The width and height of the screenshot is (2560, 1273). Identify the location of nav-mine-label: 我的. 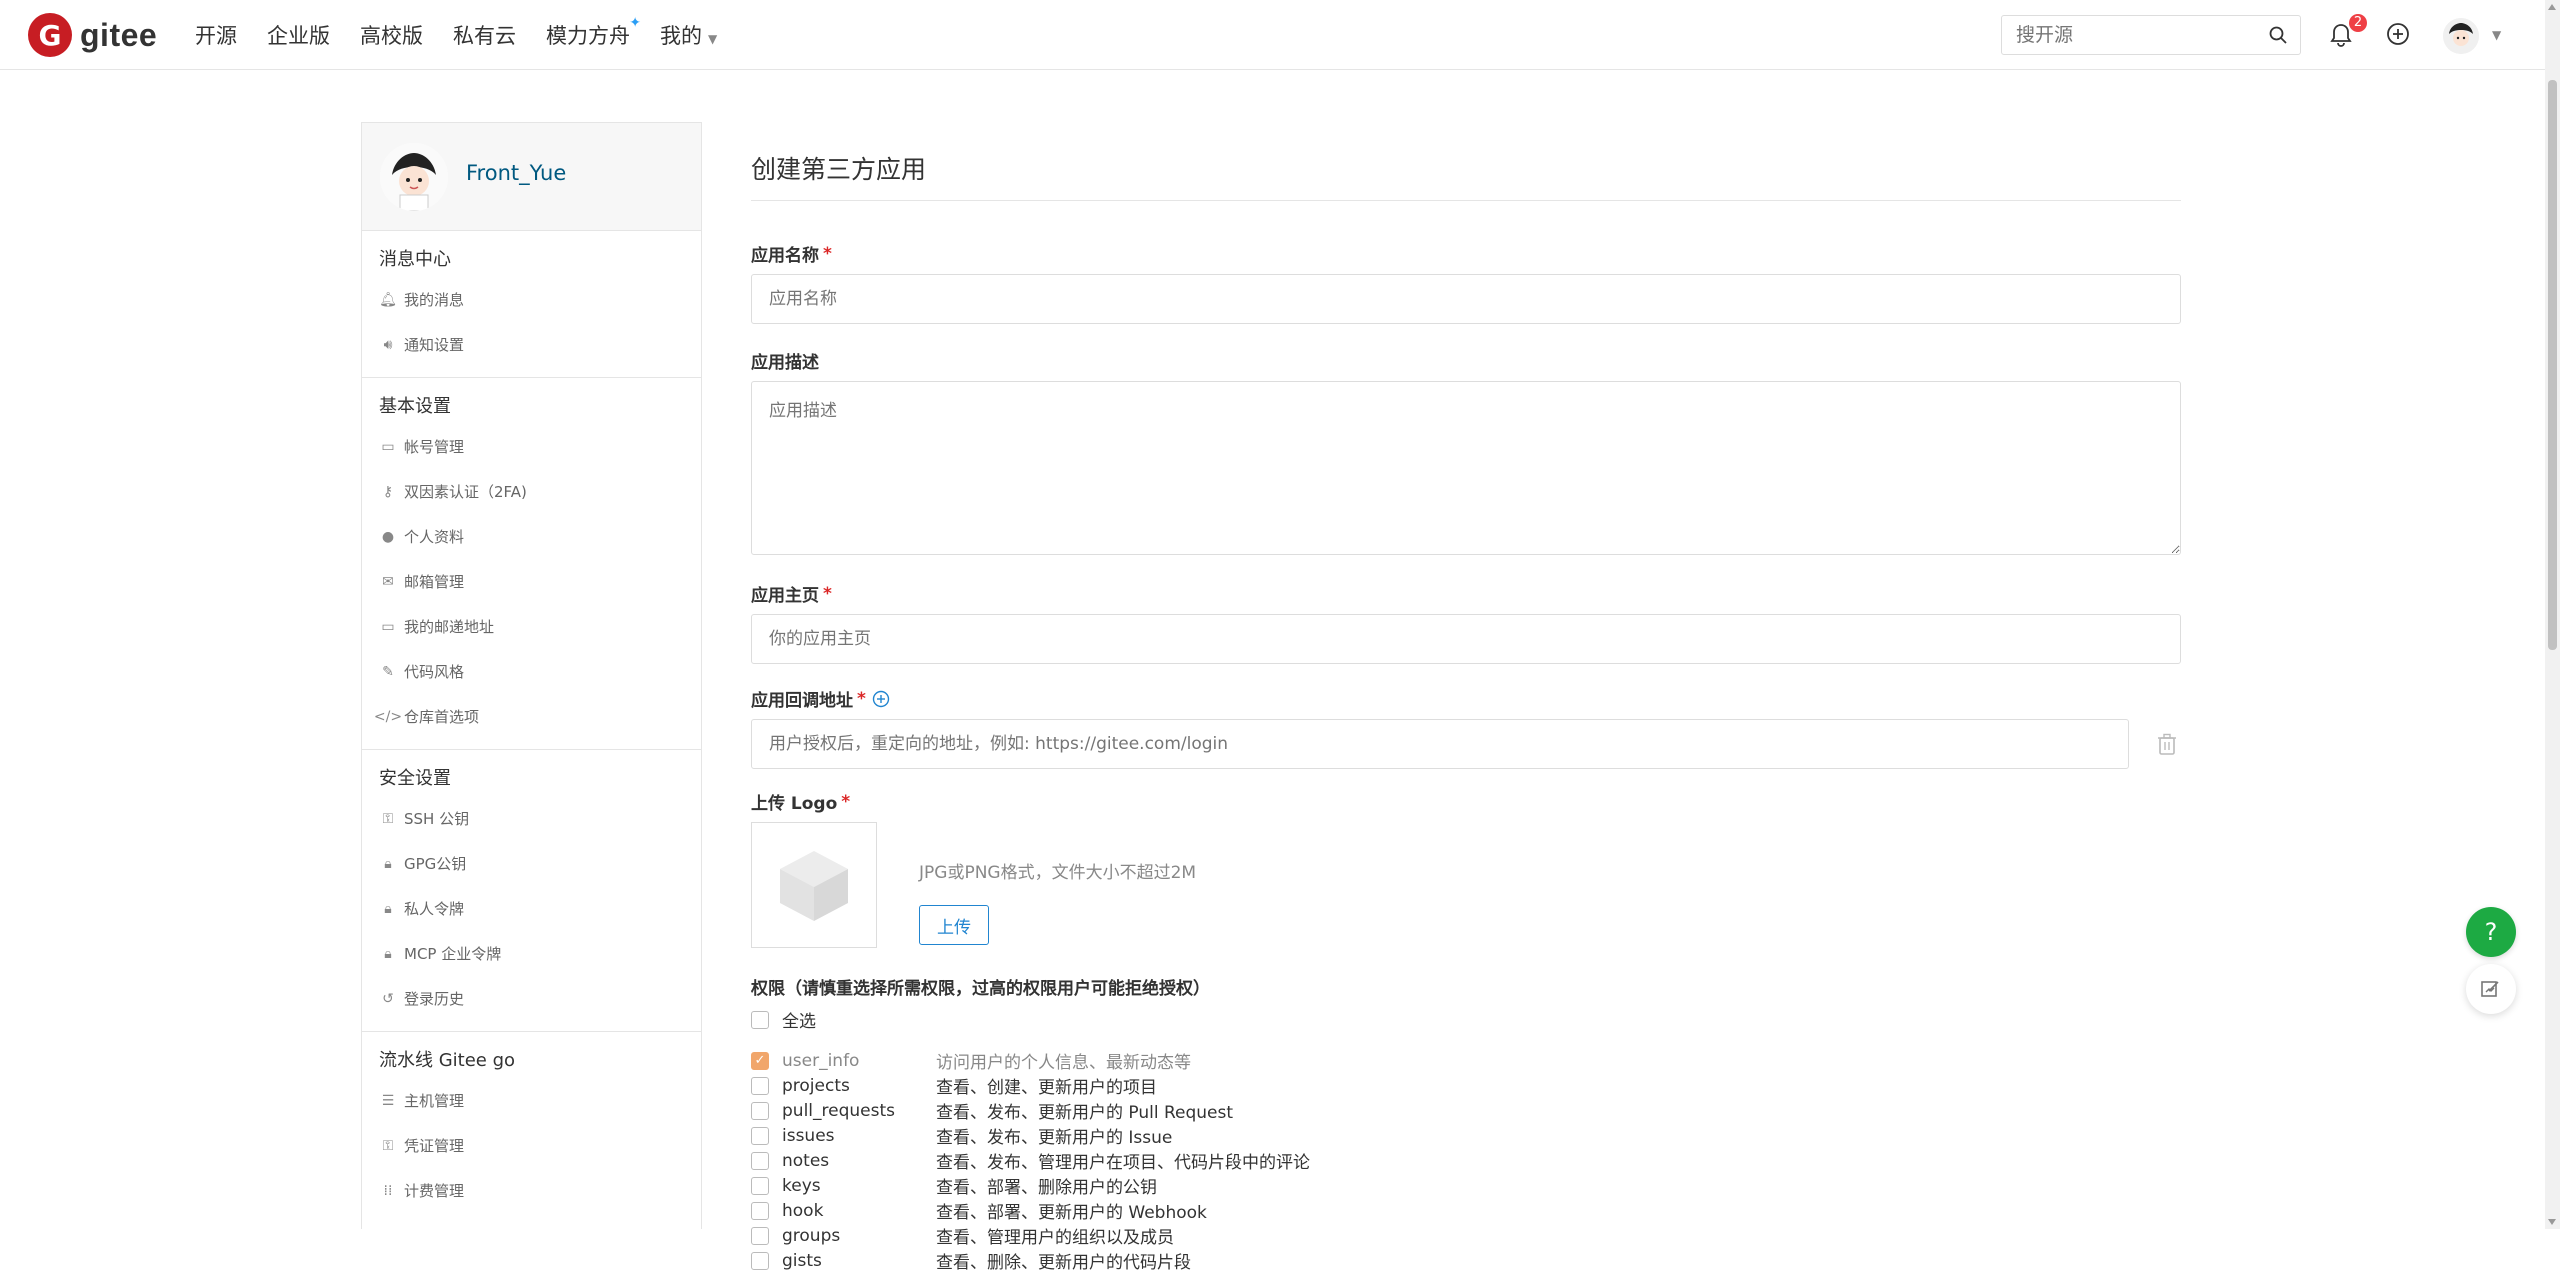
(681, 36).